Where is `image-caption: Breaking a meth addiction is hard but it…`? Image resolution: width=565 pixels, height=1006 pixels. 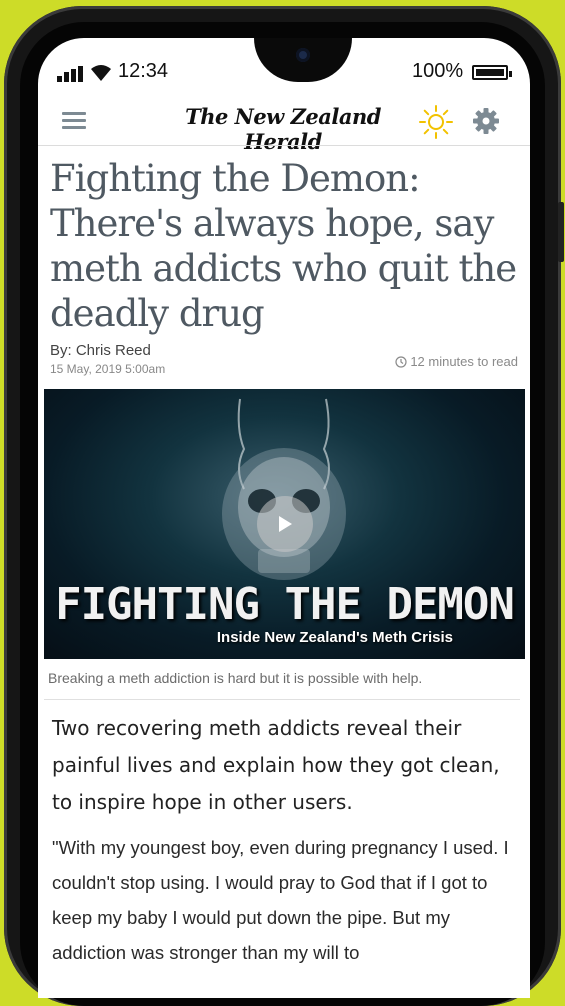
image-caption: Breaking a meth addiction is hard but it… is located at coordinates (235, 678).